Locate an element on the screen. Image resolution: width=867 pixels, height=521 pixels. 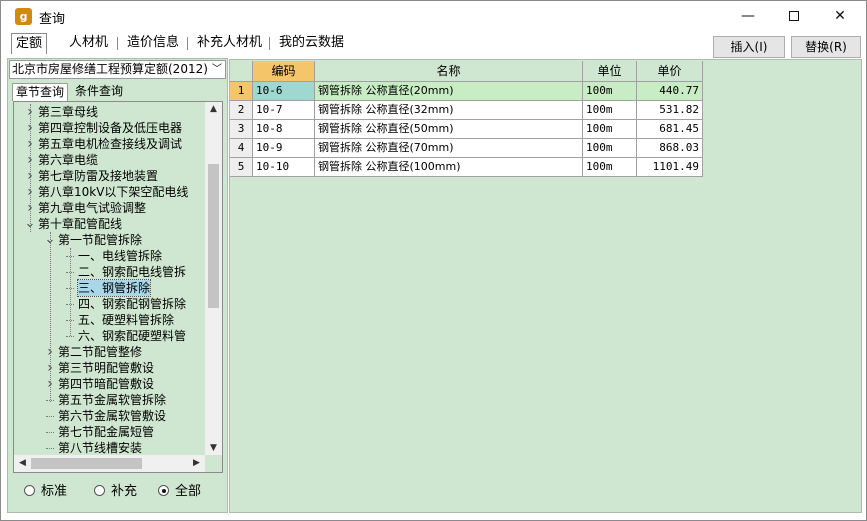
tab-my-cloud-data: 我的云数据 is located at coordinates (311, 43).